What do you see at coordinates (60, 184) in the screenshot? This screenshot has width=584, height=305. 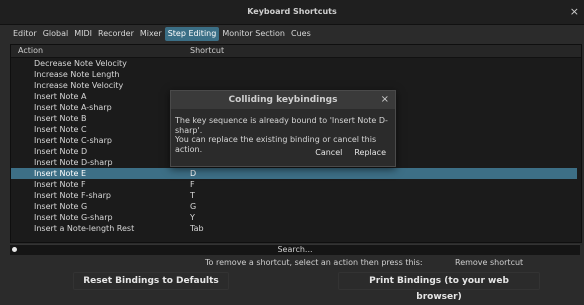 I see `action-cell: Insert Note F` at bounding box center [60, 184].